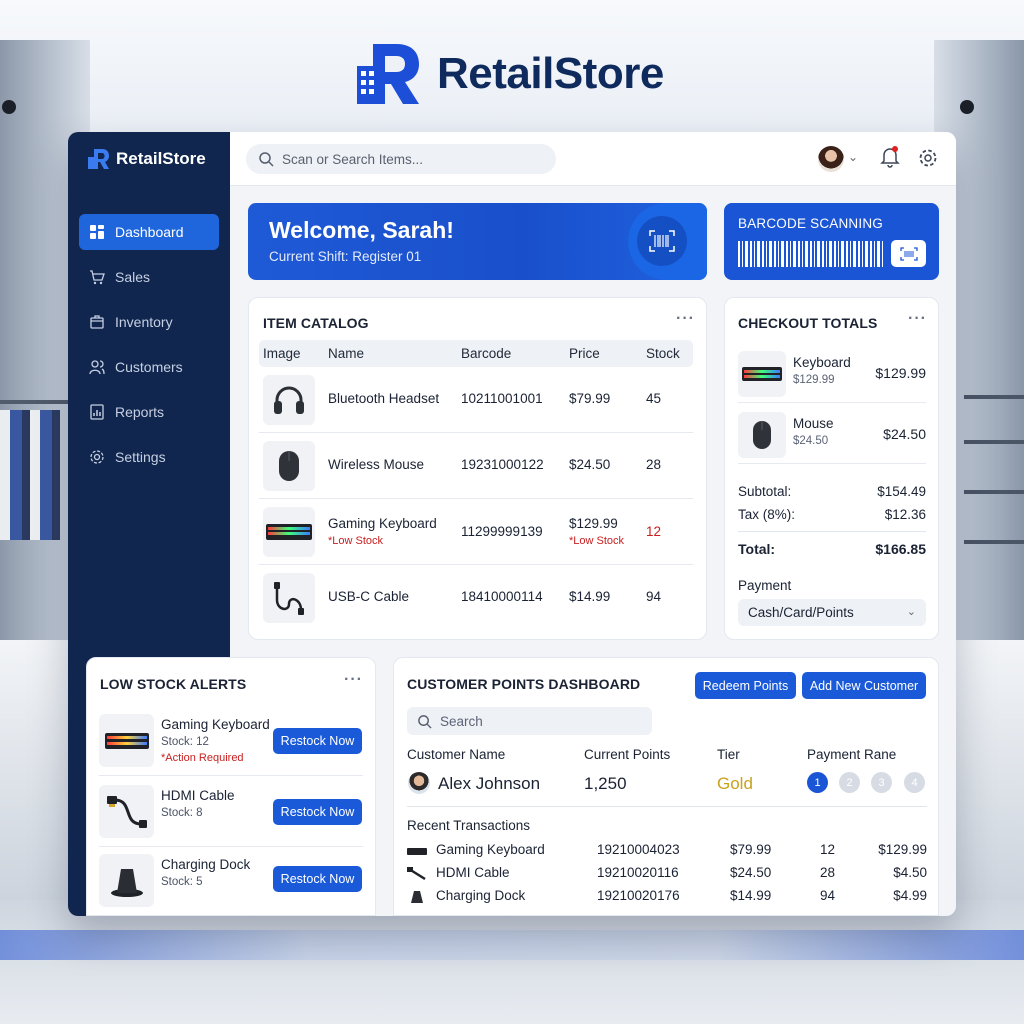 The height and width of the screenshot is (1024, 1024). Describe the element at coordinates (149, 277) in the screenshot. I see `sidebar-item-sales: Sales` at that location.